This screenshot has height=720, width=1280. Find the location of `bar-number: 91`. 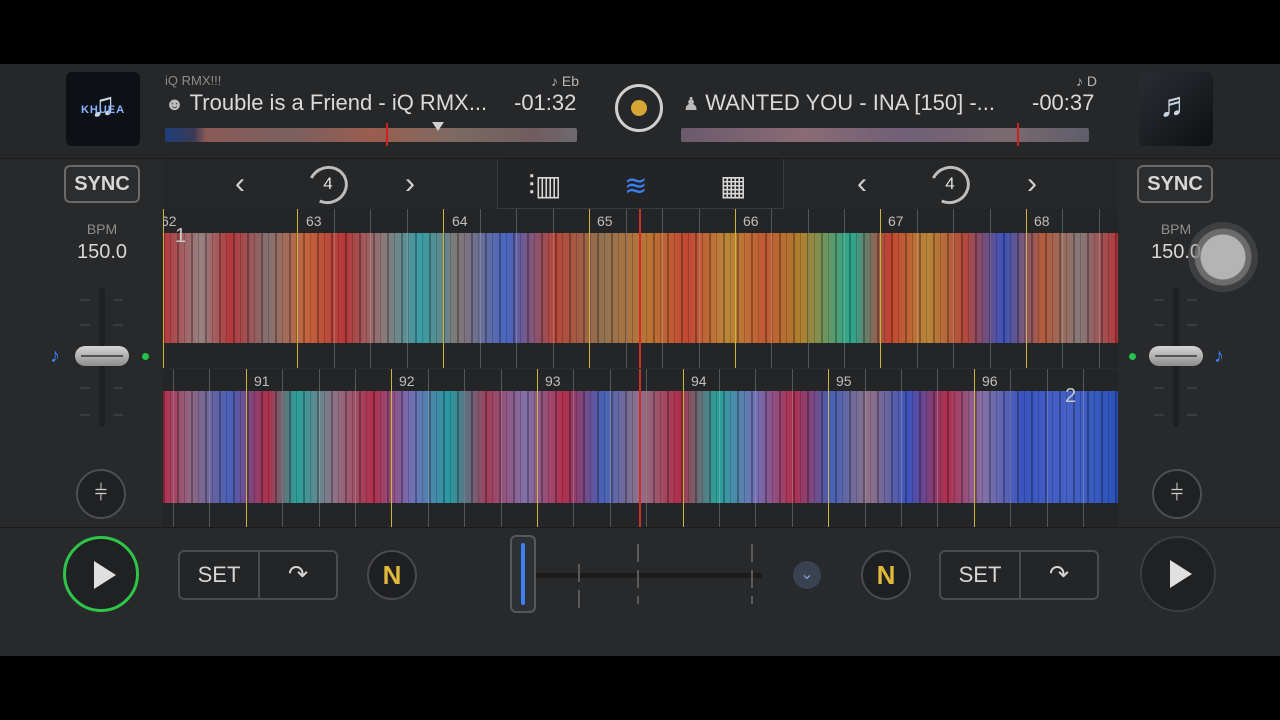

bar-number: 91 is located at coordinates (262, 381).